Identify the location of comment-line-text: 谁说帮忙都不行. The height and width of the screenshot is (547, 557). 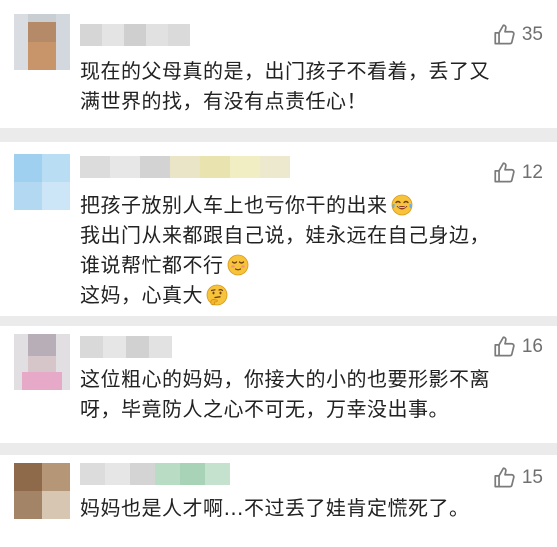
(152, 265).